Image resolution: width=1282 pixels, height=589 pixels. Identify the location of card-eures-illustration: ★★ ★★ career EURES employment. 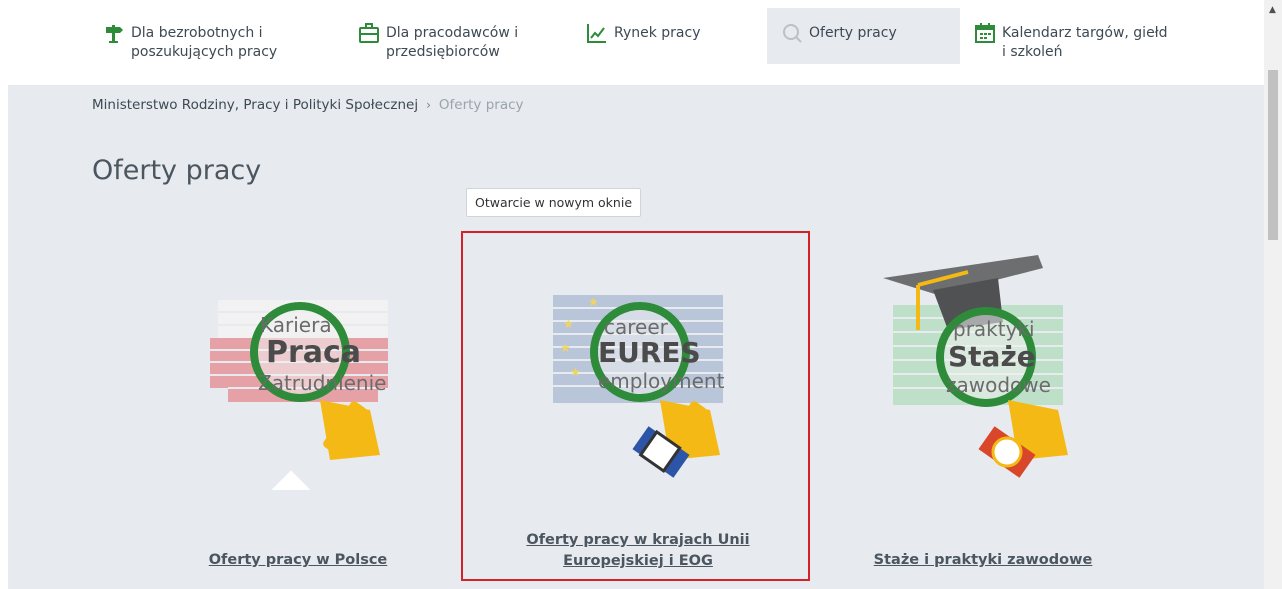
(639, 386).